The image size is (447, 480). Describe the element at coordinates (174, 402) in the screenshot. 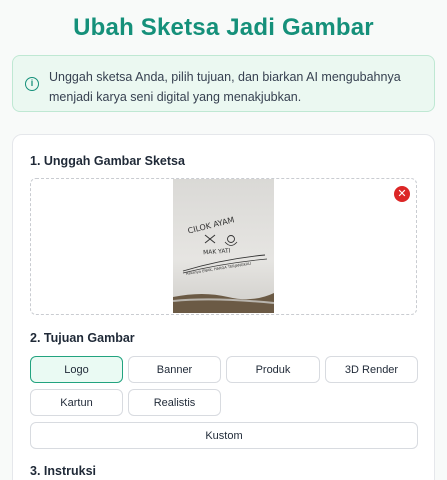

I see `purpose-option-realistis: Realistis` at that location.